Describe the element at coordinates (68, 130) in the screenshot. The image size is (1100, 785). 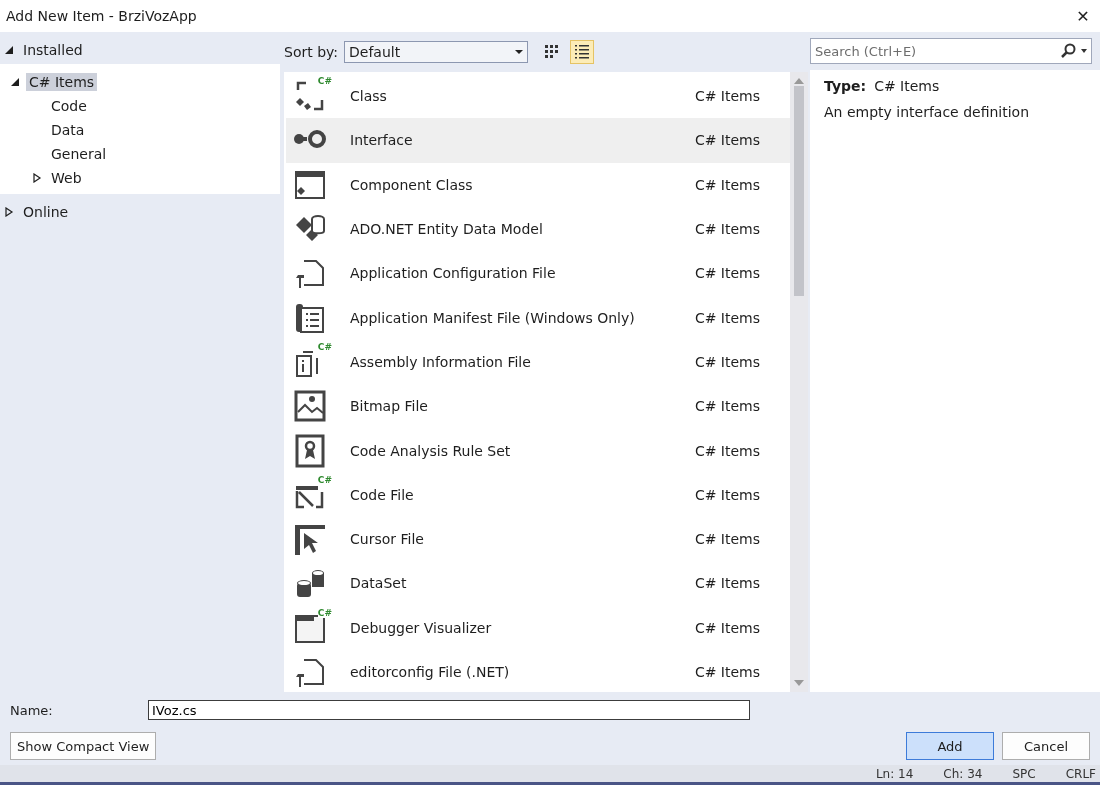
I see `tree-item: Data` at that location.